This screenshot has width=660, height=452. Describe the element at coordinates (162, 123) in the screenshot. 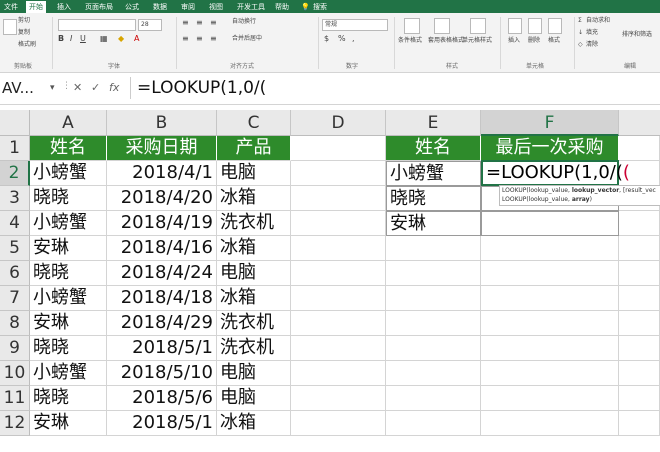

I see `column-header-b: B` at that location.